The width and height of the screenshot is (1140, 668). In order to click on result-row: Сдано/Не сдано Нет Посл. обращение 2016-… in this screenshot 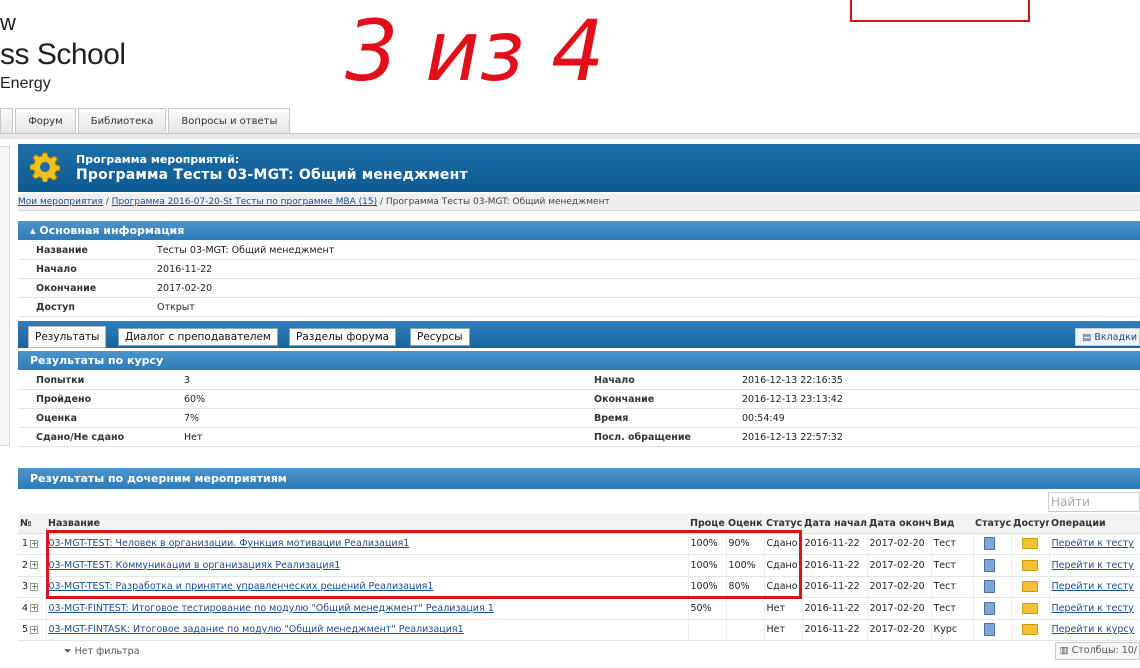, I will do `click(579, 437)`.